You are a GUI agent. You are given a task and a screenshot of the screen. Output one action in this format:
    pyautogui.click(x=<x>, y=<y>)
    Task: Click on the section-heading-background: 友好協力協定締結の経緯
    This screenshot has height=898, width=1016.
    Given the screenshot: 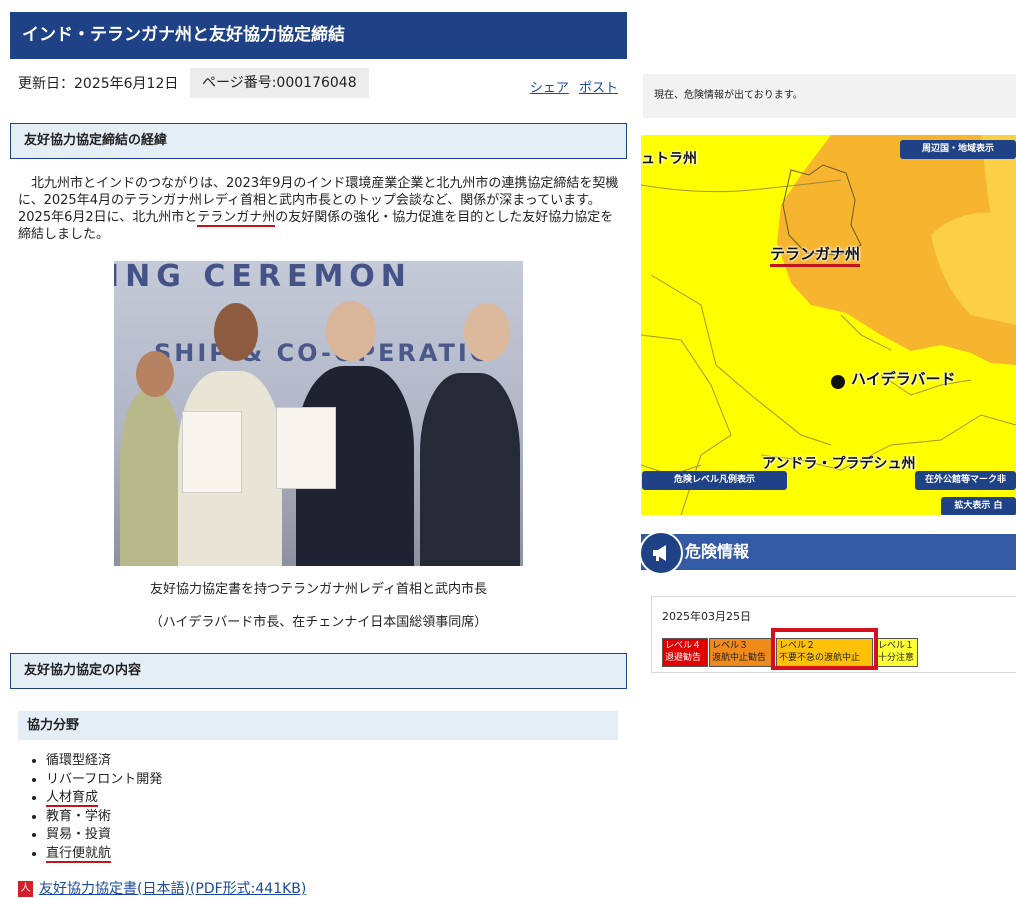 What is the action you would take?
    pyautogui.click(x=318, y=141)
    